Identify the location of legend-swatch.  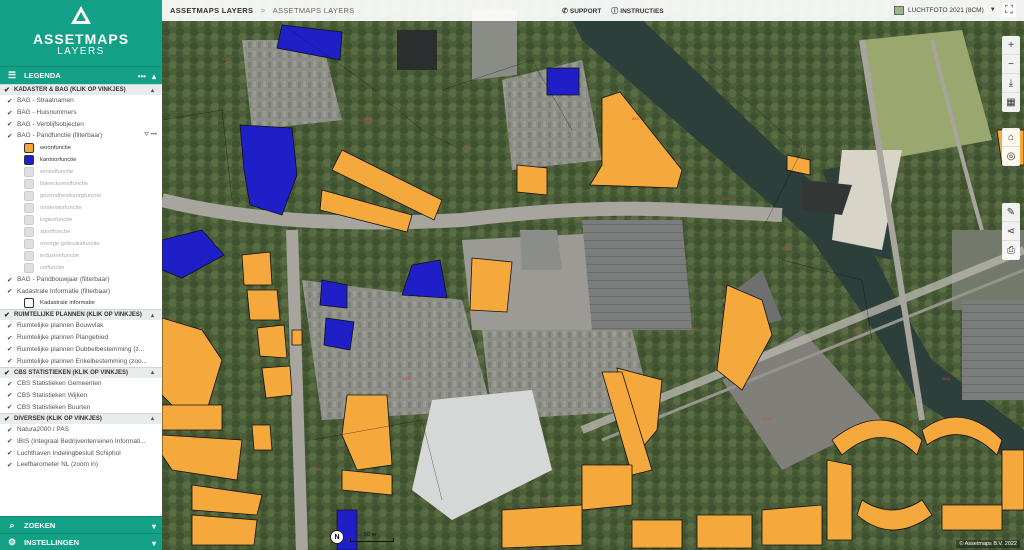
(29, 303).